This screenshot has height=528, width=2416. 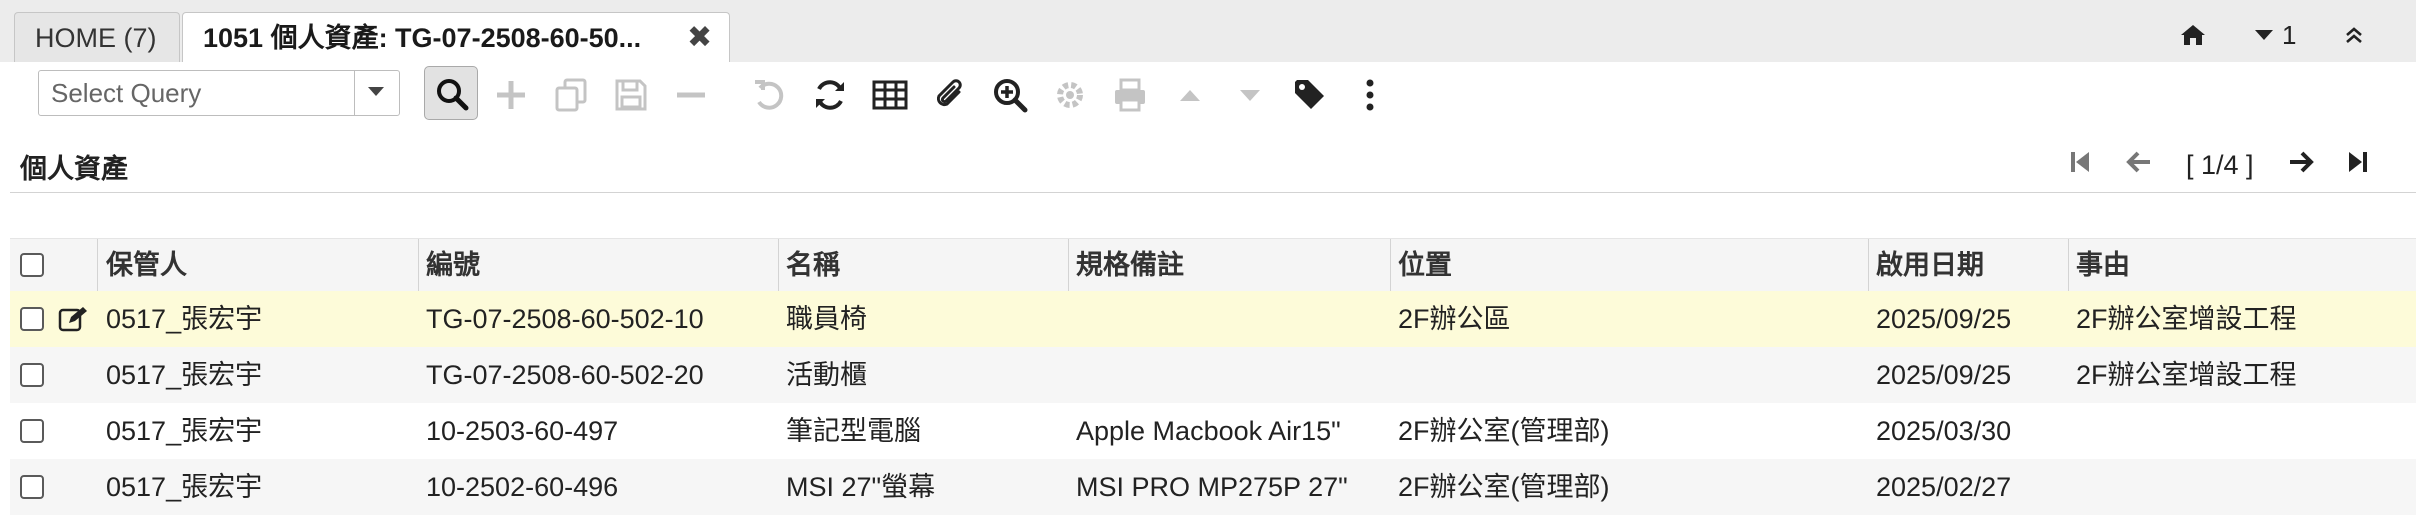 What do you see at coordinates (1454, 319) in the screenshot?
I see `cell-location: 2F辦公區` at bounding box center [1454, 319].